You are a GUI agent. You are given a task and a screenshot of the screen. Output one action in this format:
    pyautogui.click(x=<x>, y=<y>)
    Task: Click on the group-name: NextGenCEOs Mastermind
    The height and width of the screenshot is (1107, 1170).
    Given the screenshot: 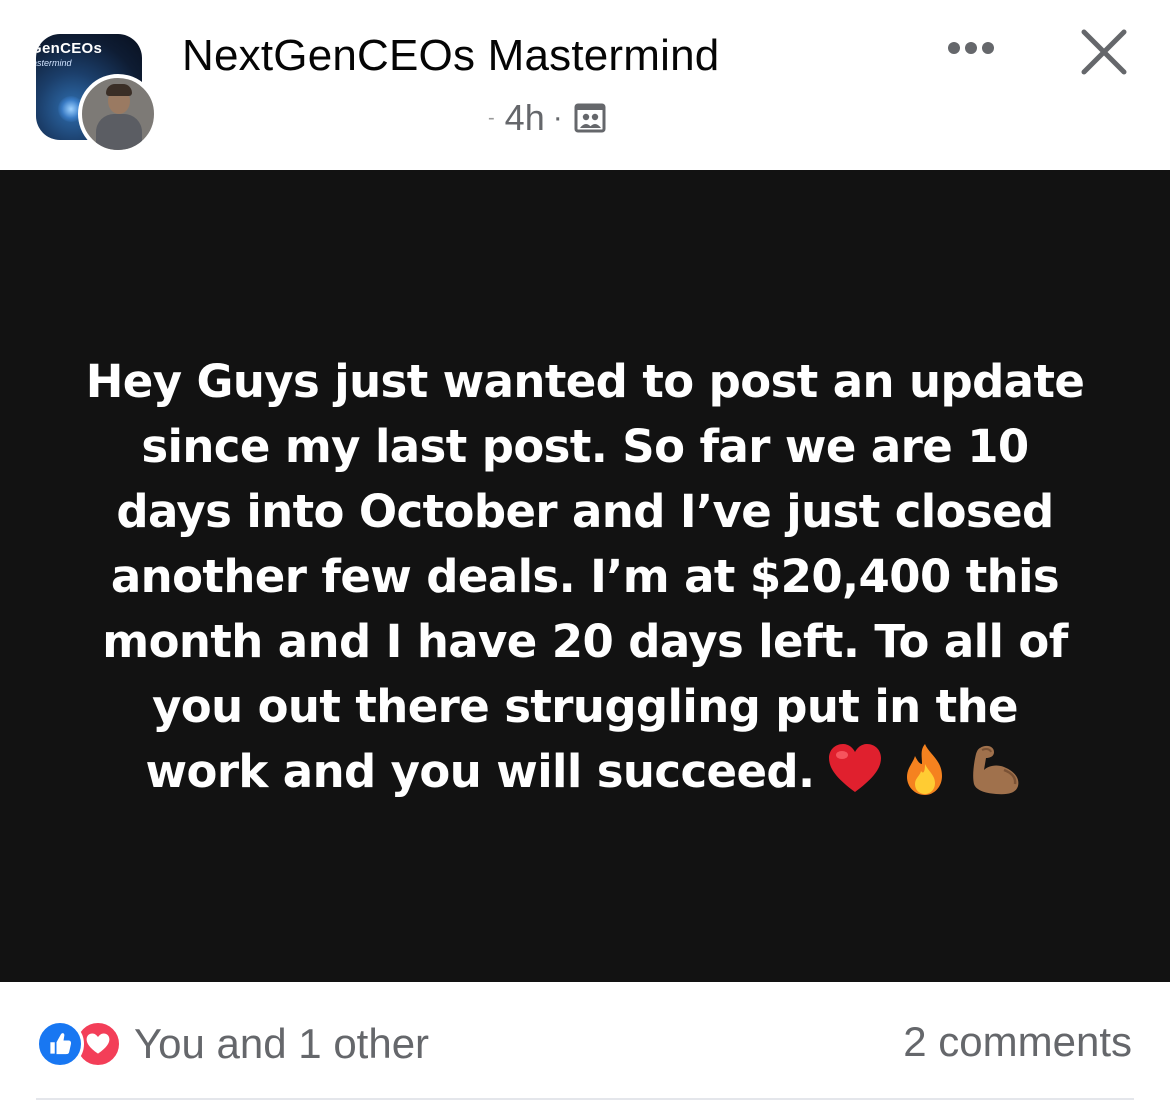 What is the action you would take?
    pyautogui.click(x=450, y=56)
    